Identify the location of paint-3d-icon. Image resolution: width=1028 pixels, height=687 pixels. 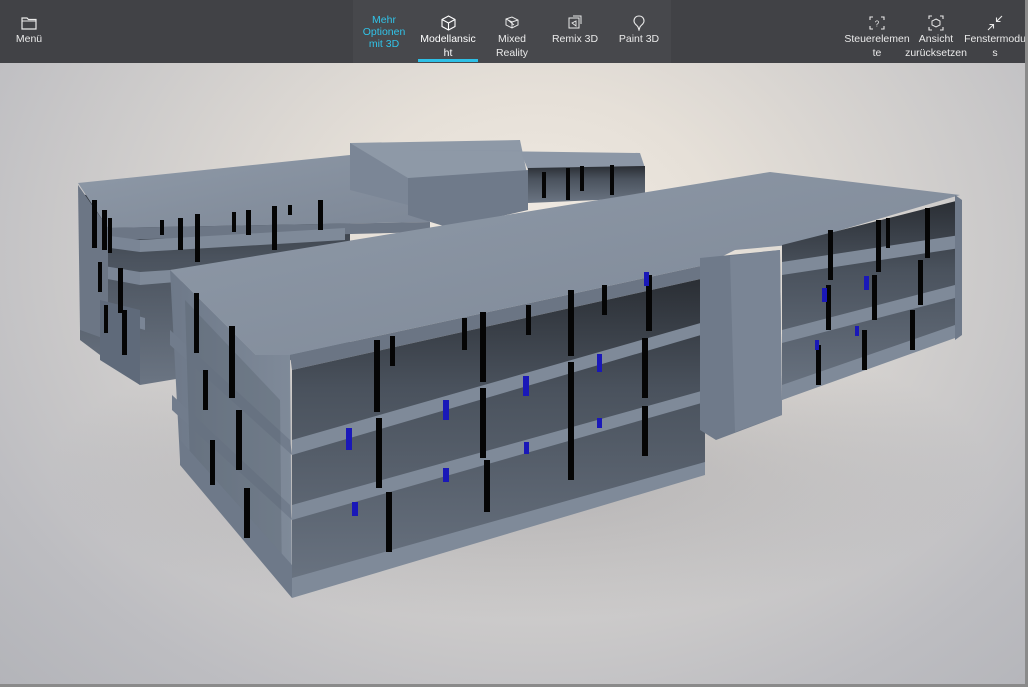
(639, 22).